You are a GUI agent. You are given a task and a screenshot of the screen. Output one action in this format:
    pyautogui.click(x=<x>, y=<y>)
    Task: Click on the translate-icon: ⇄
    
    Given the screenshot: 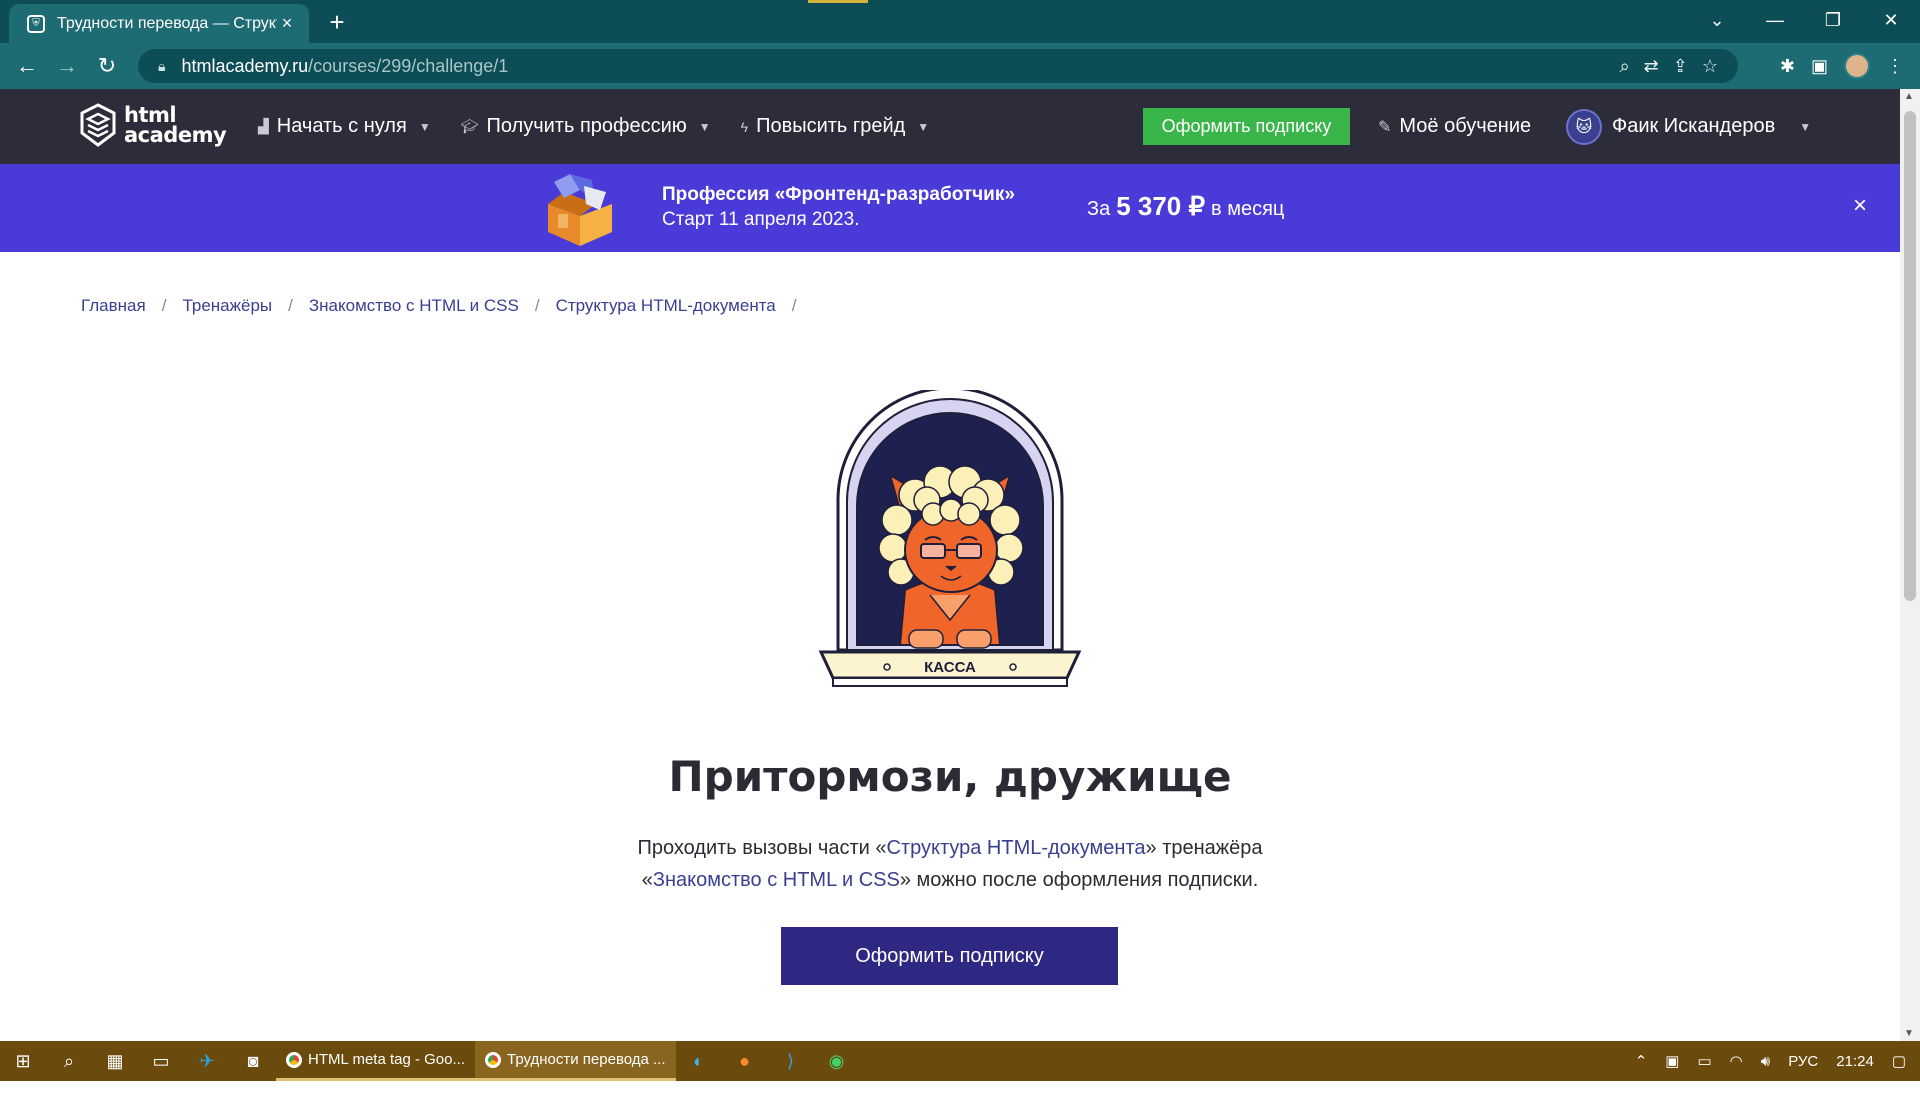 What is the action you would take?
    pyautogui.click(x=1651, y=66)
    